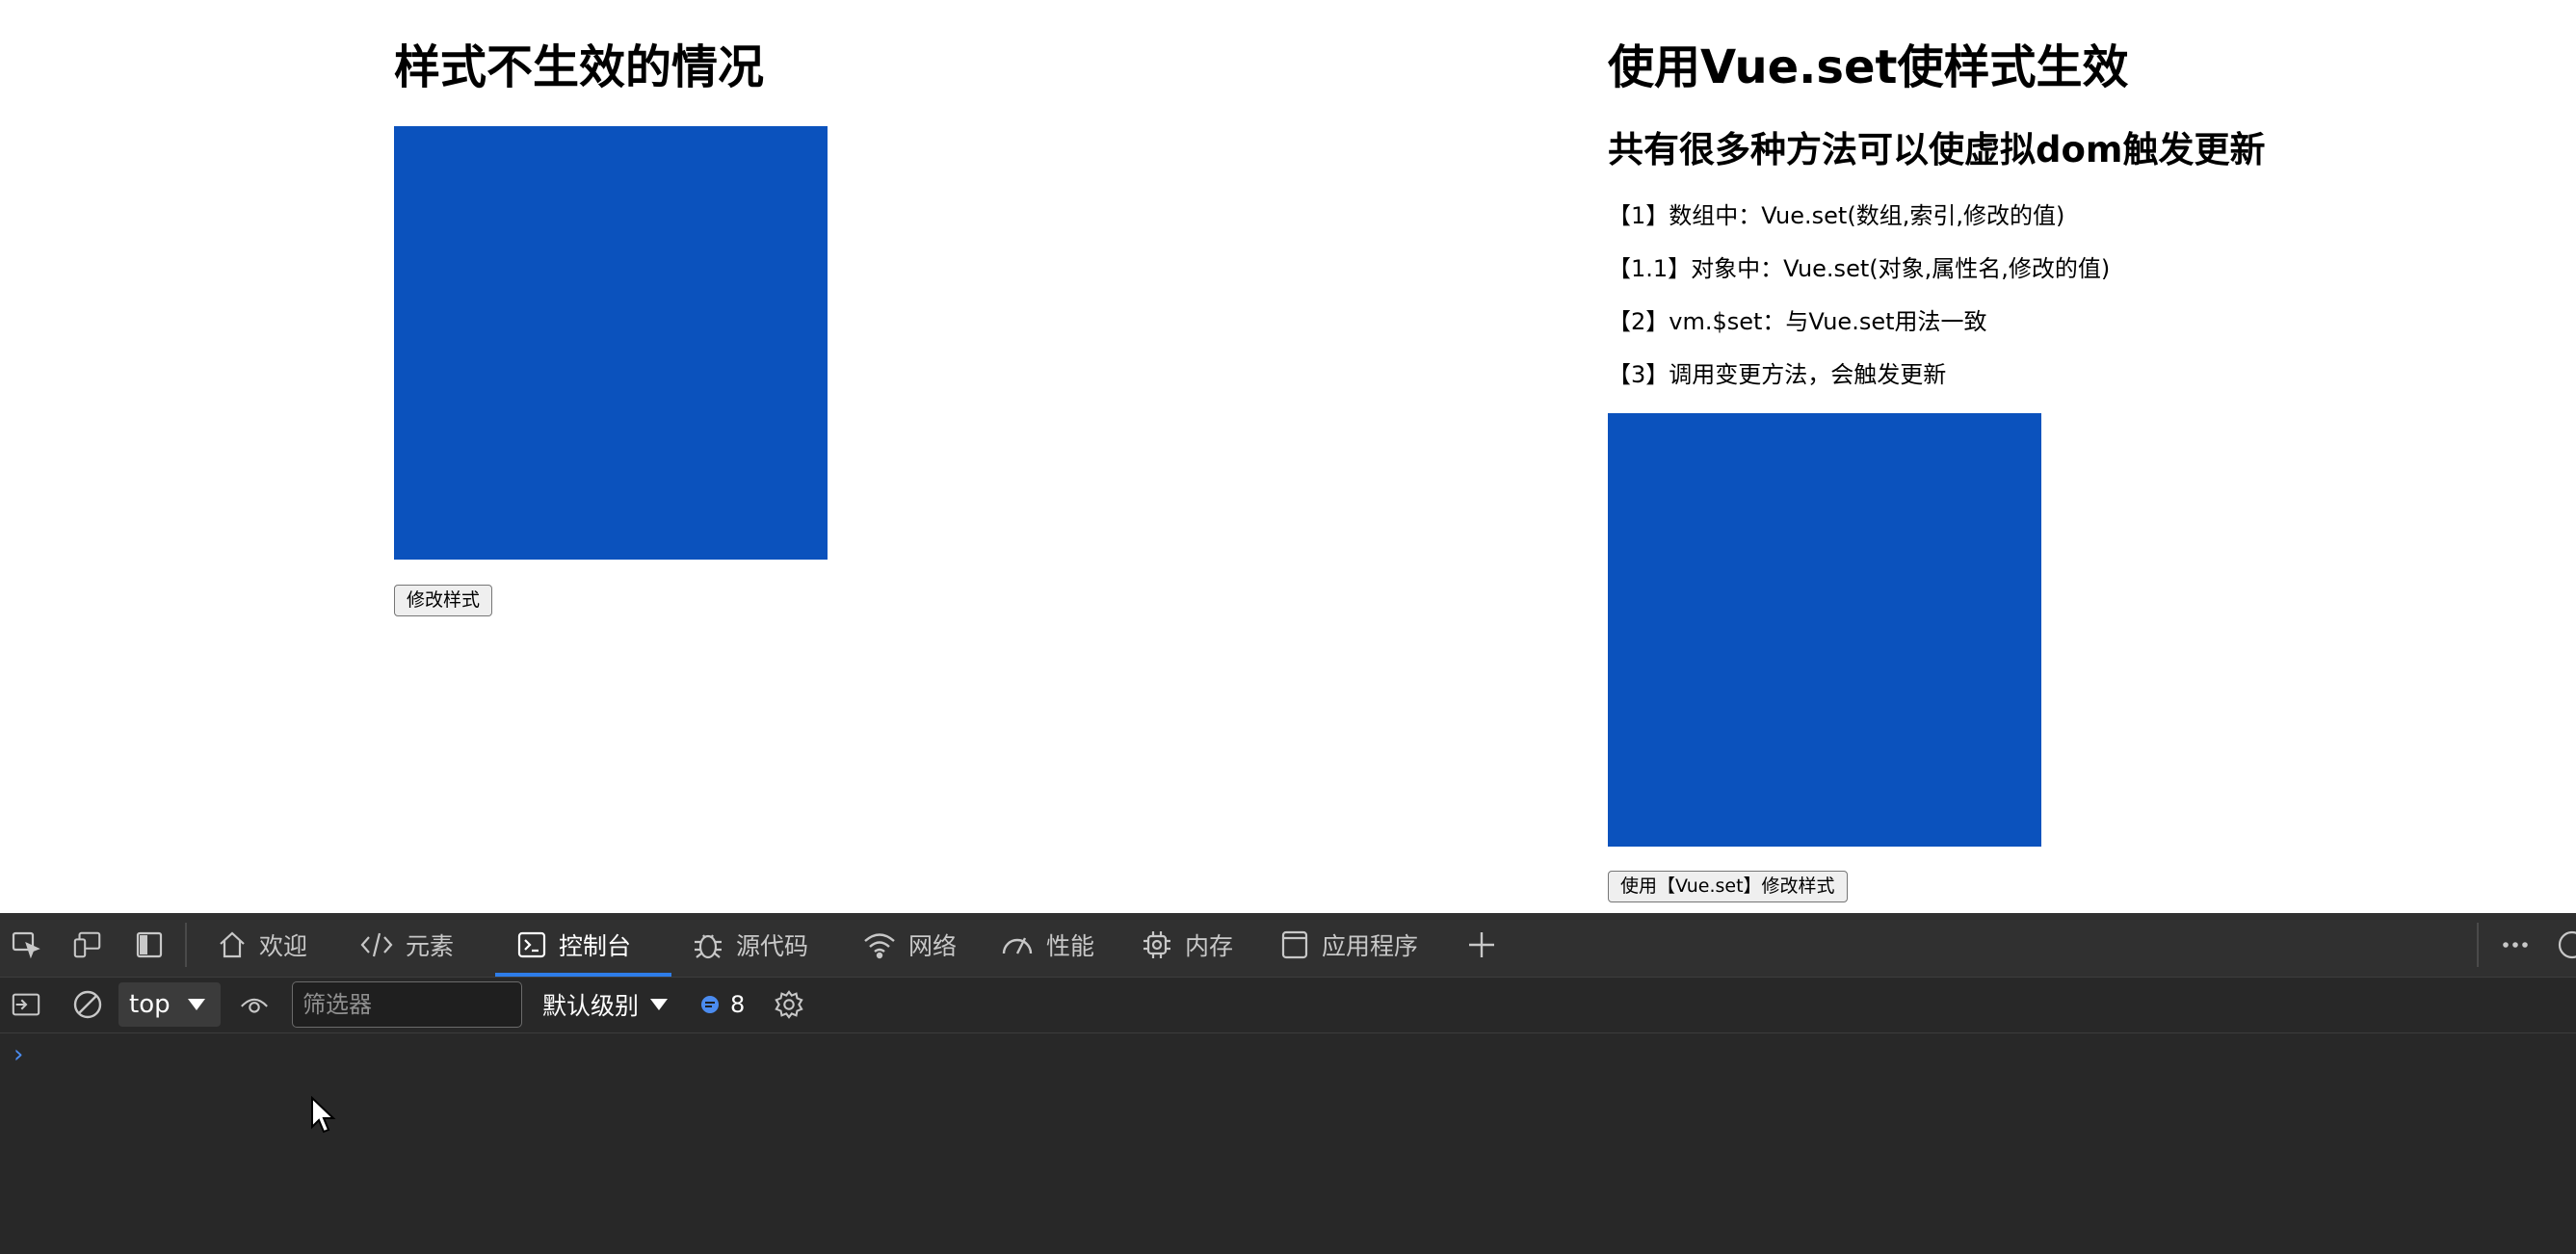  I want to click on method-line-3: 【3】调用变更方法，会触发更新, so click(1778, 374).